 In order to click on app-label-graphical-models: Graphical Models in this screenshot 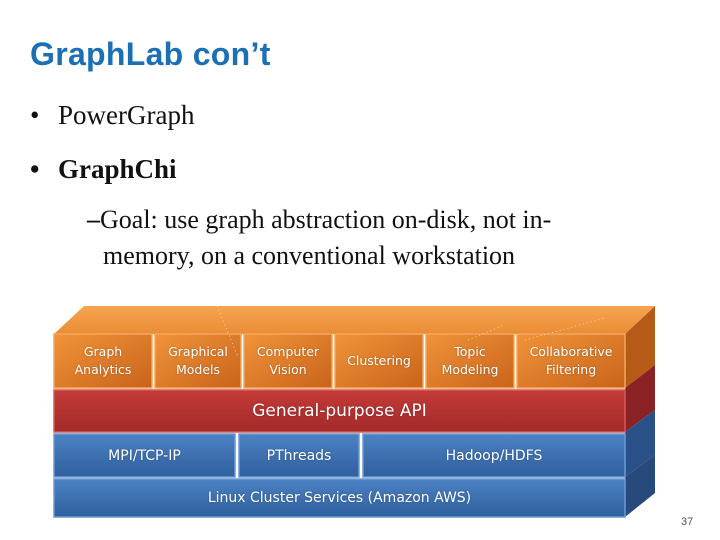, I will do `click(198, 361)`.